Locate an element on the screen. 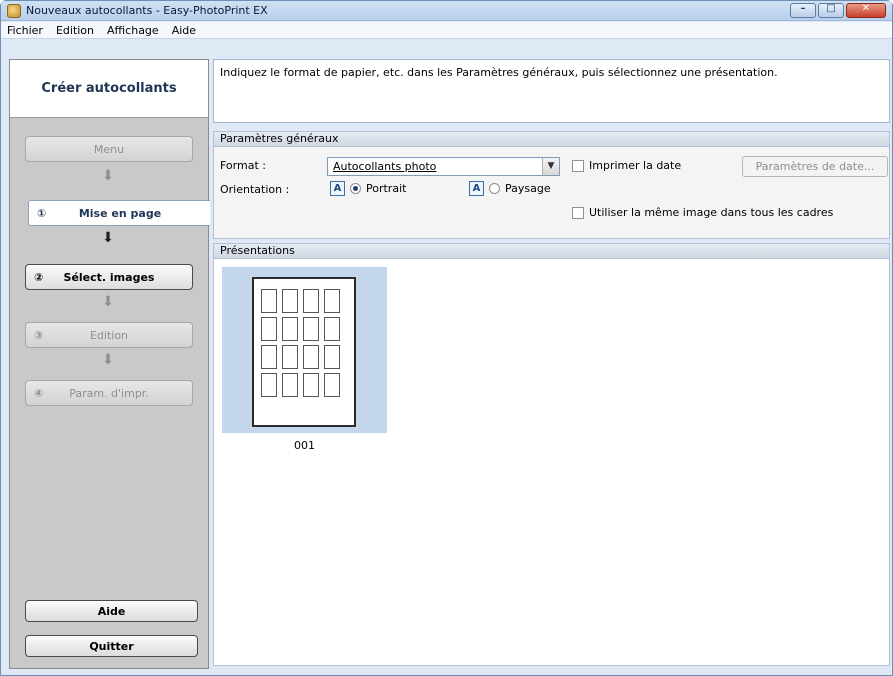  format-label: Format : is located at coordinates (243, 165).